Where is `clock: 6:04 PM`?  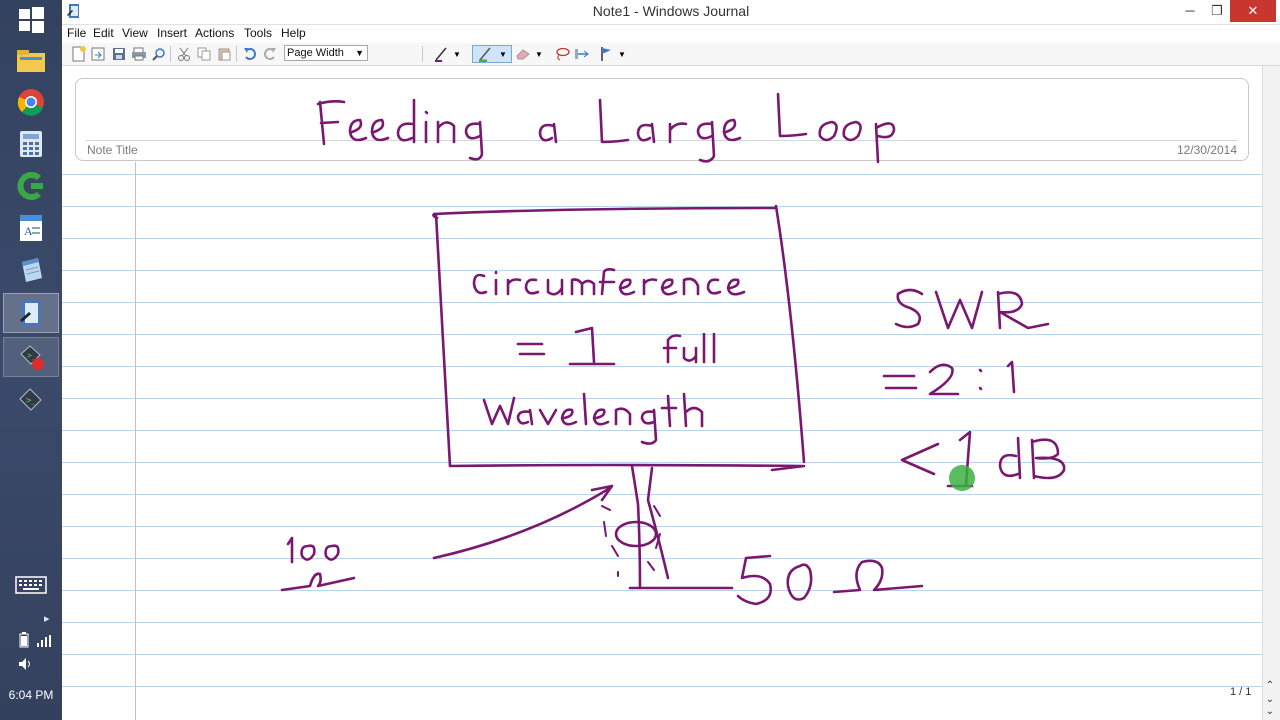
clock: 6:04 PM is located at coordinates (31, 695).